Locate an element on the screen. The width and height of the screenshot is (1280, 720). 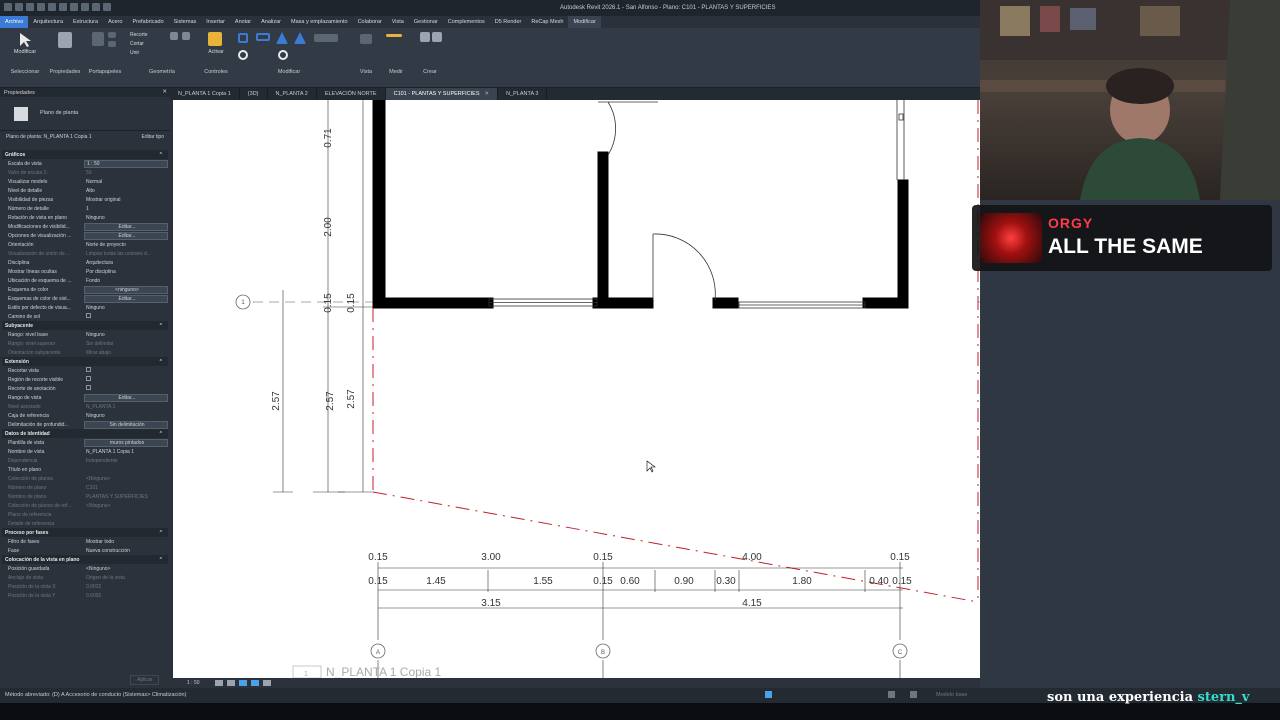
cut-icon is located at coordinates (112, 44).